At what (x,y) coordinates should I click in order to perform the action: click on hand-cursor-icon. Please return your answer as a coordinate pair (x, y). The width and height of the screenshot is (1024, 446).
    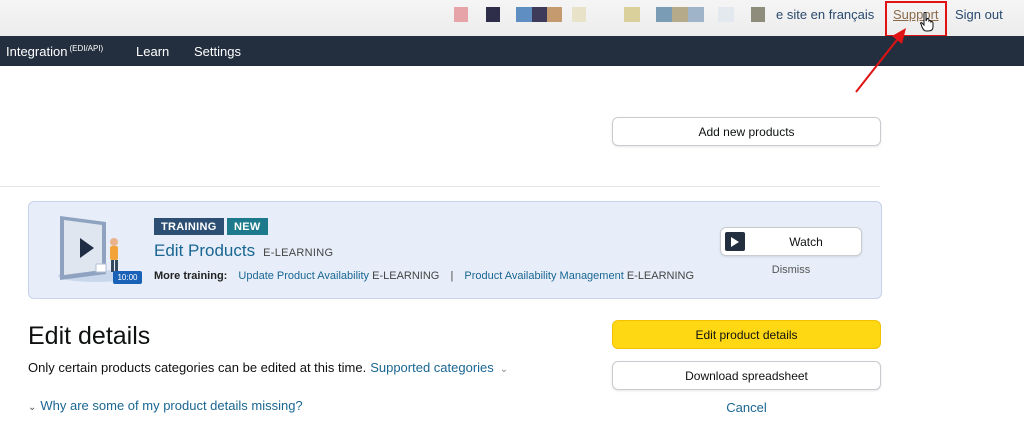
    Looking at the image, I should click on (927, 22).